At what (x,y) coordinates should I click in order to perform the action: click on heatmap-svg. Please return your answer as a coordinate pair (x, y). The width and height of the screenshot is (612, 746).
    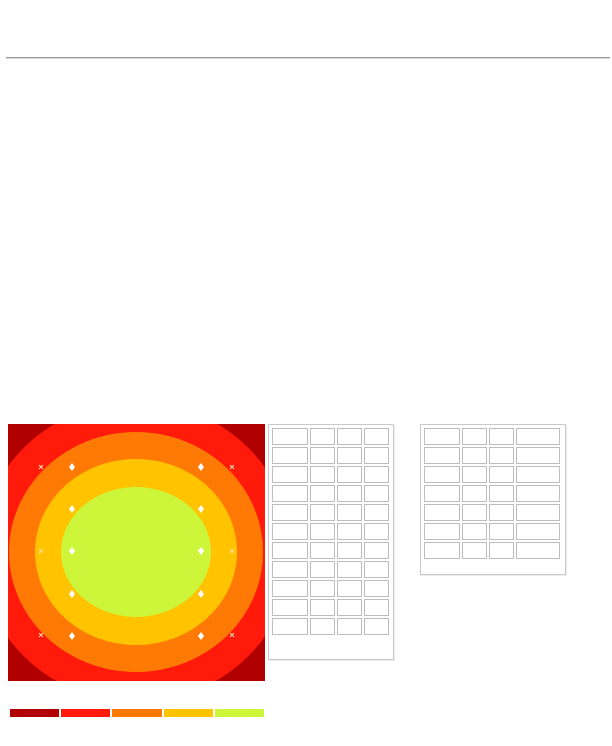
    Looking at the image, I should click on (136, 552).